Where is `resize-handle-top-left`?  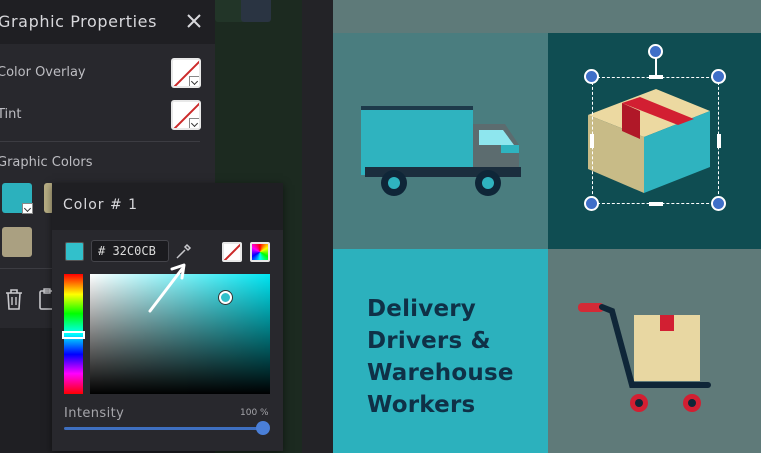 resize-handle-top-left is located at coordinates (591, 76).